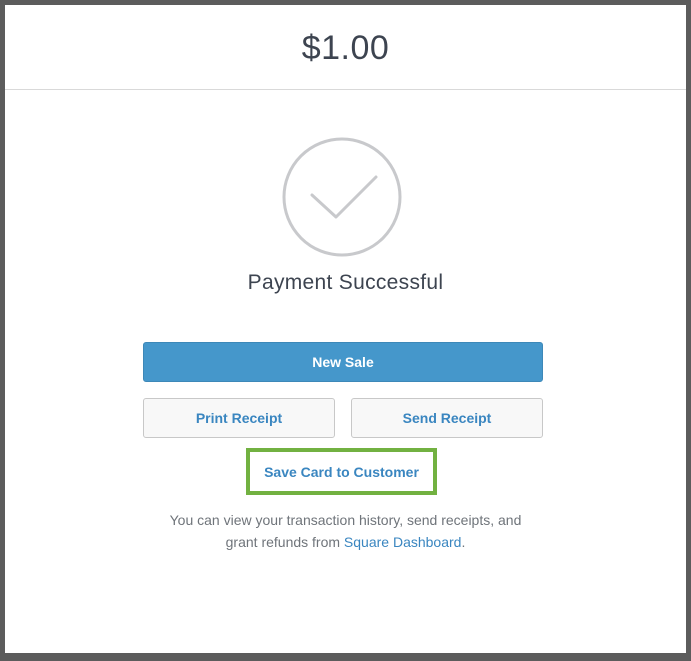  Describe the element at coordinates (343, 362) in the screenshot. I see `new-sale-button: New Sale` at that location.